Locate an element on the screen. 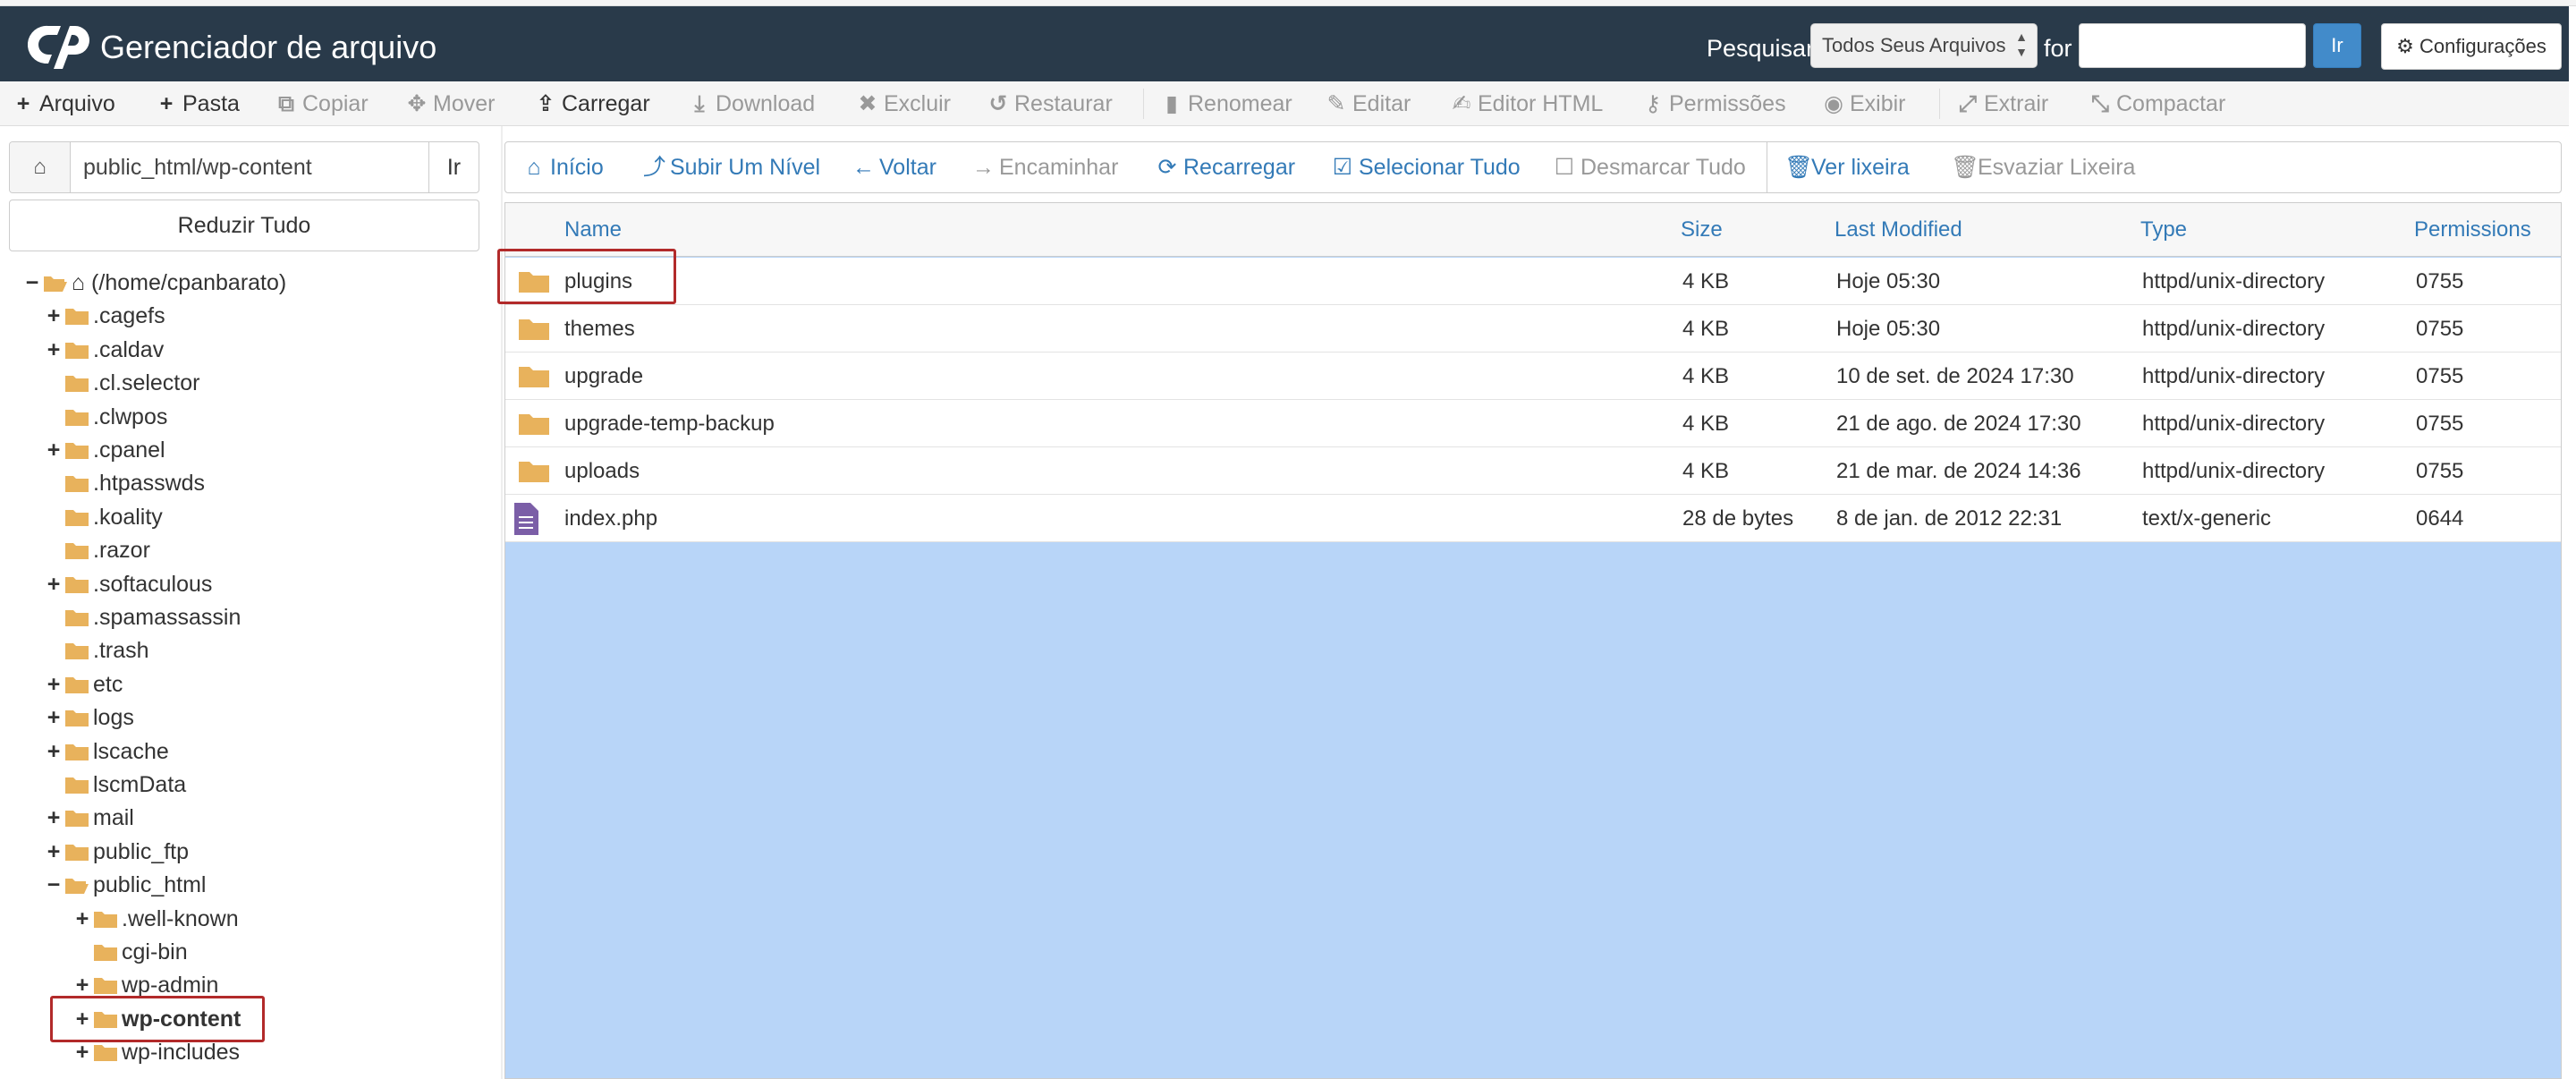 Image resolution: width=2576 pixels, height=1079 pixels. compress-button: ⤡ Compactar is located at coordinates (2157, 103).